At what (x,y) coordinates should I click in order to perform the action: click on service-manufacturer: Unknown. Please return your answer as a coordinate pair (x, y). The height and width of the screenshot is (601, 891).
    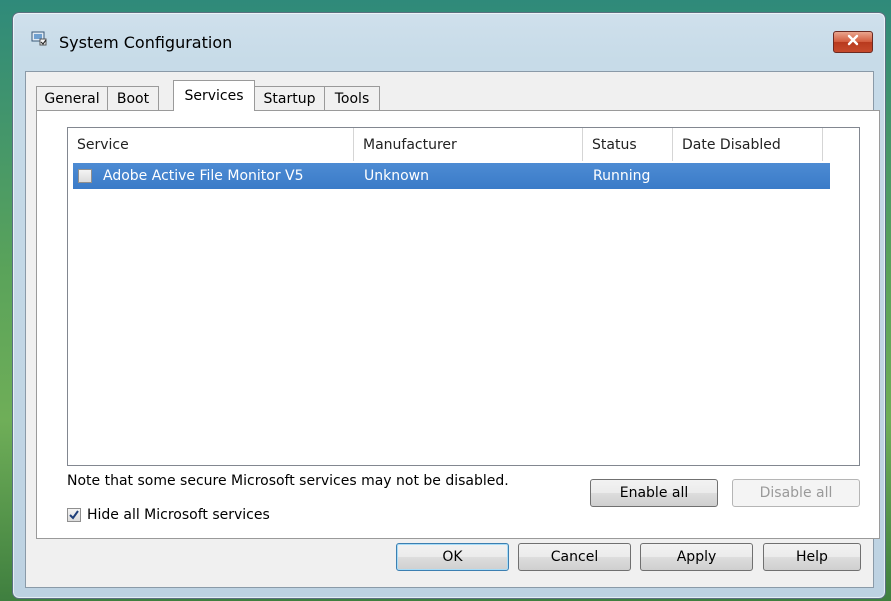
    Looking at the image, I should click on (396, 176).